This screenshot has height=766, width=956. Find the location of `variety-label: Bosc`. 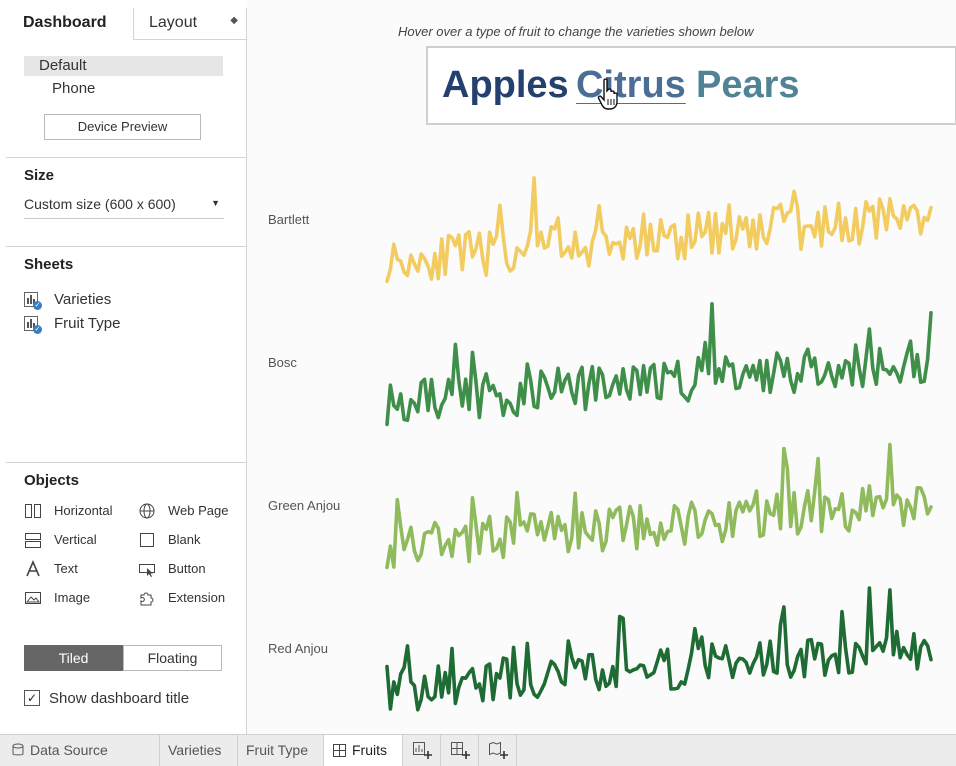

variety-label: Bosc is located at coordinates (282, 362).